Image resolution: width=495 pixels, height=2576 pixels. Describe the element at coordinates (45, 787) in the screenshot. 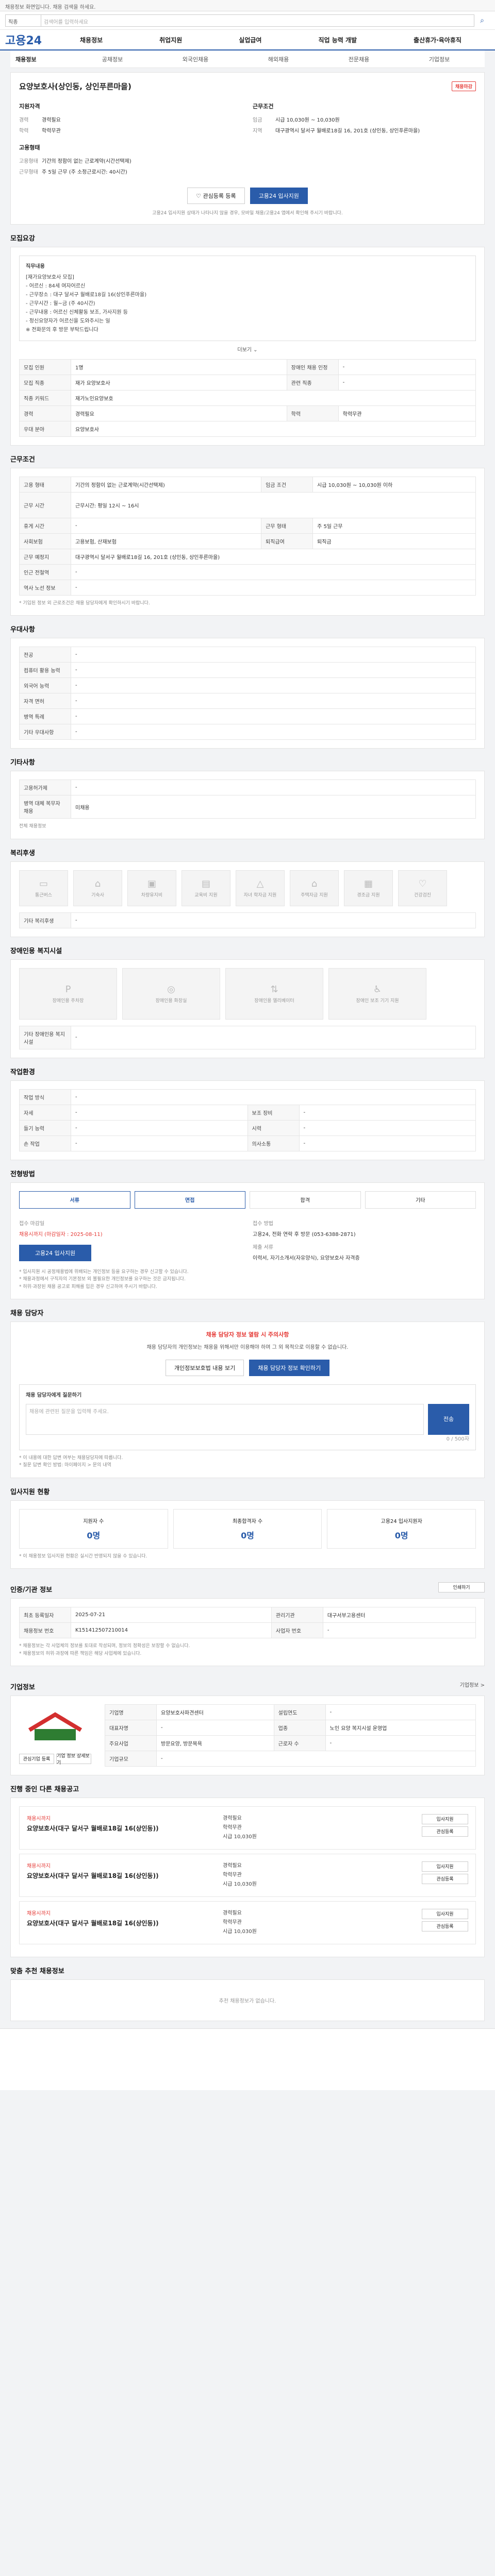

I see `th: 고용허가제` at that location.